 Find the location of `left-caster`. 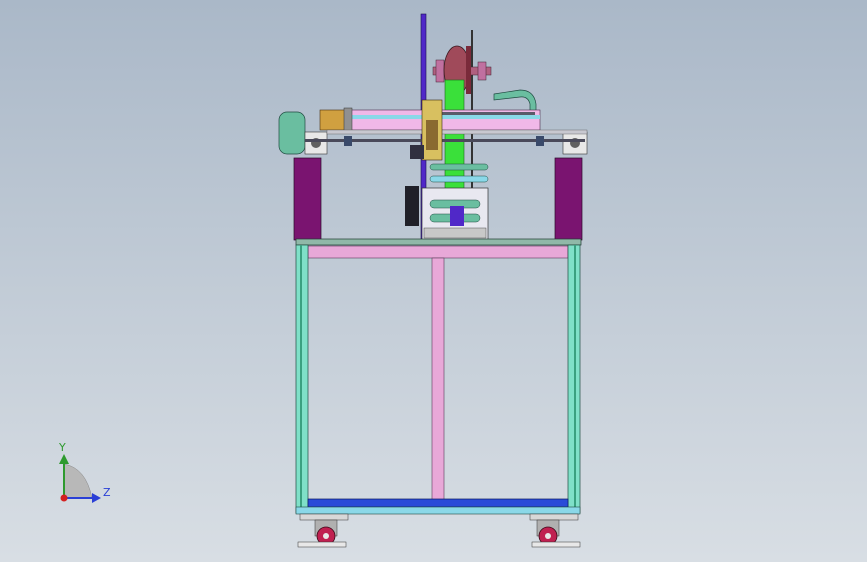

left-caster is located at coordinates (323, 530).